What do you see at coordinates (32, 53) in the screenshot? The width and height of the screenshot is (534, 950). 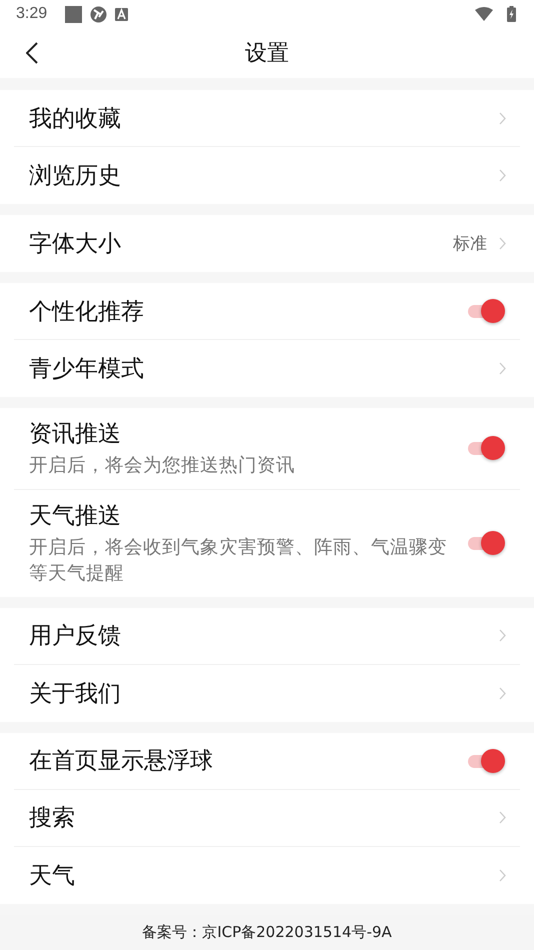 I see `back-icon` at bounding box center [32, 53].